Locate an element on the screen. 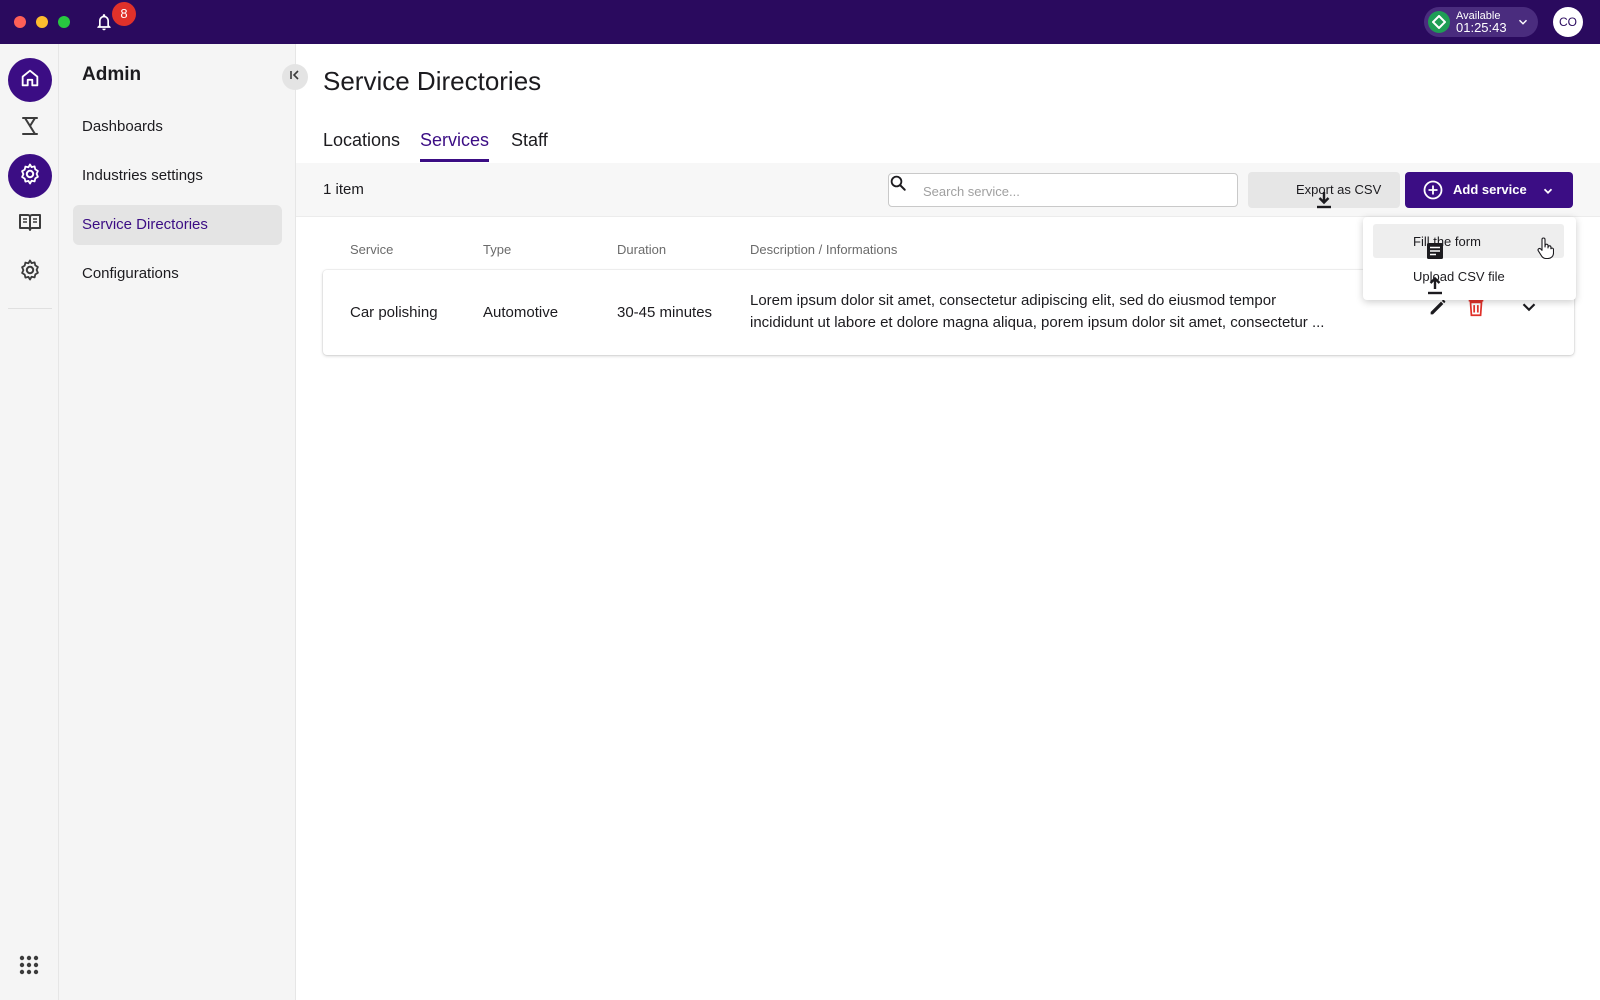  sidebar-item-dashboards: Dashboards is located at coordinates (177, 127).